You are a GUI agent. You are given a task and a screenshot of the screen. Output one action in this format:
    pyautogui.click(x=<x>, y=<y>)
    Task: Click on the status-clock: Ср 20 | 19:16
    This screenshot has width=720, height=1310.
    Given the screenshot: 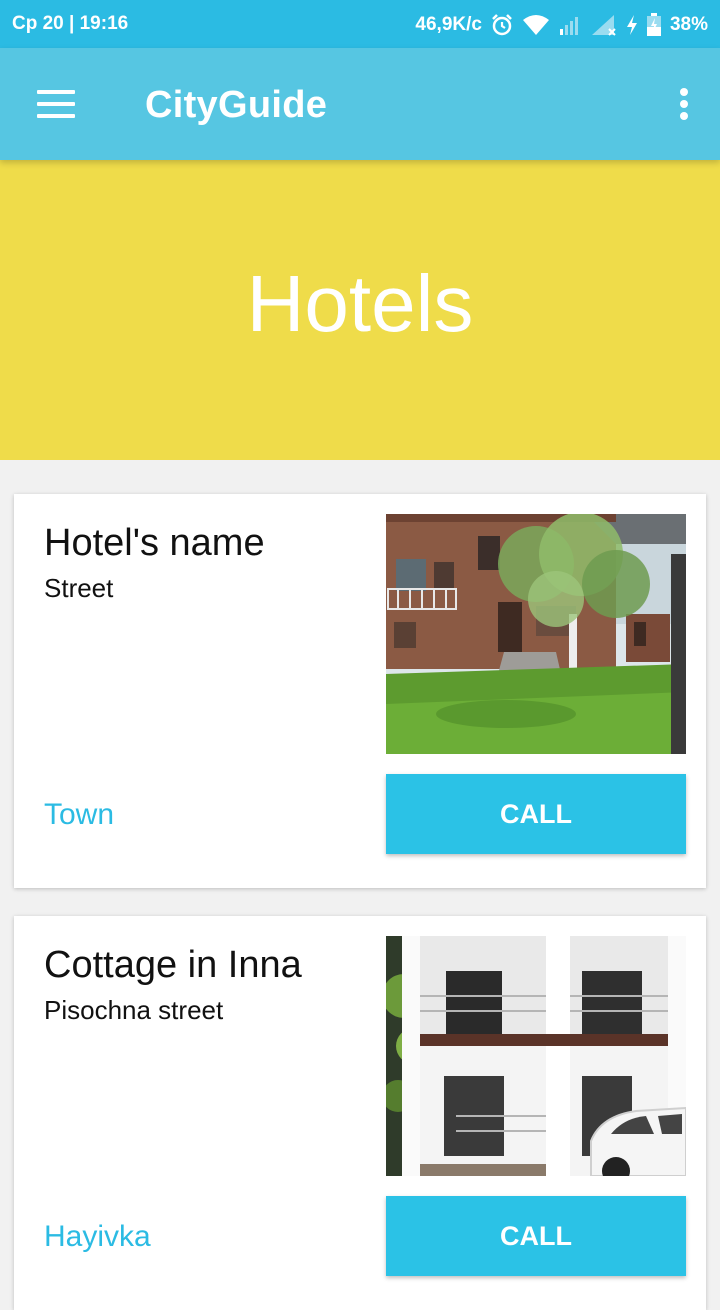 What is the action you would take?
    pyautogui.click(x=70, y=23)
    